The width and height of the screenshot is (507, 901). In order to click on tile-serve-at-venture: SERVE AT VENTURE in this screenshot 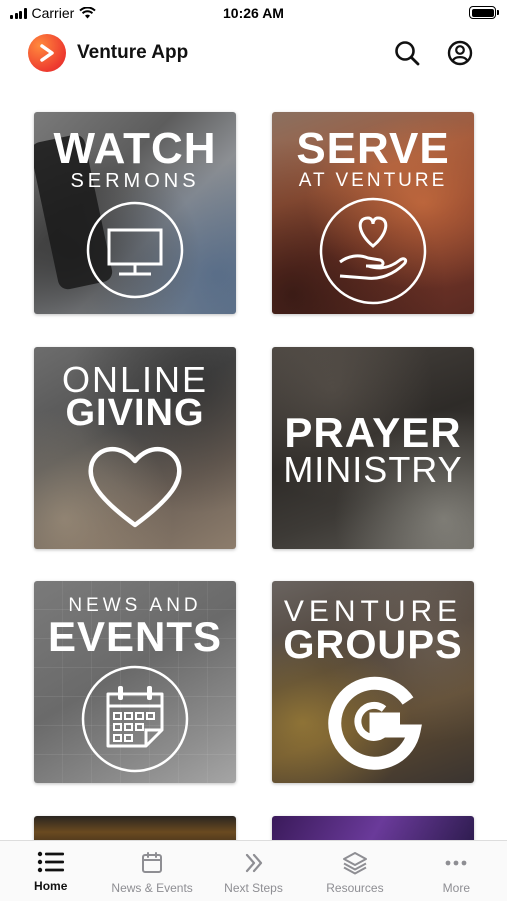, I will do `click(373, 213)`.